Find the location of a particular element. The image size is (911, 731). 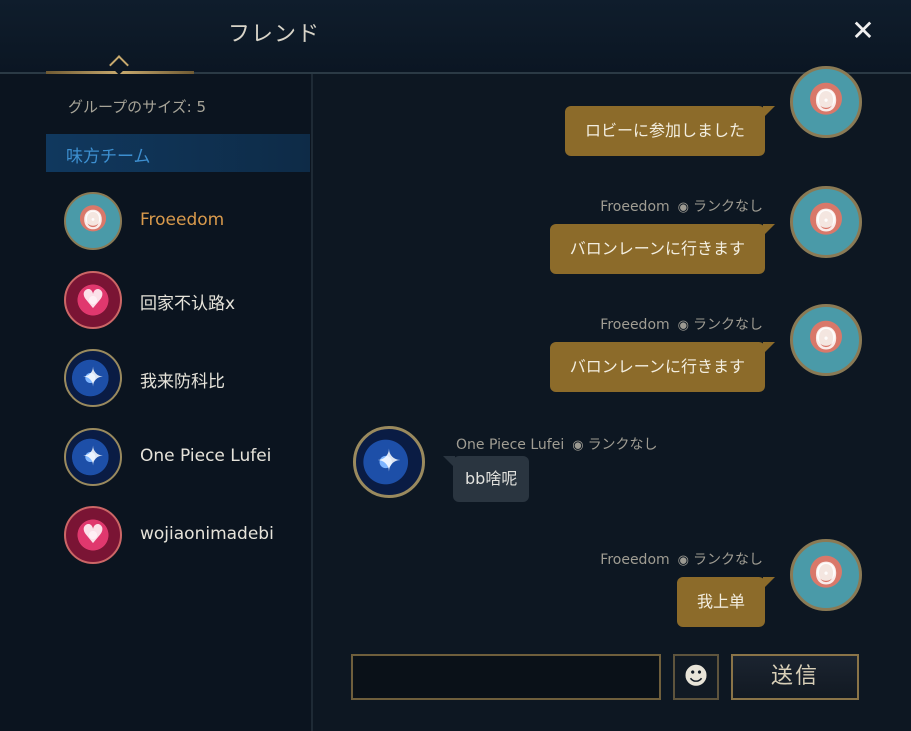

close-button: ✕ is located at coordinates (863, 31).